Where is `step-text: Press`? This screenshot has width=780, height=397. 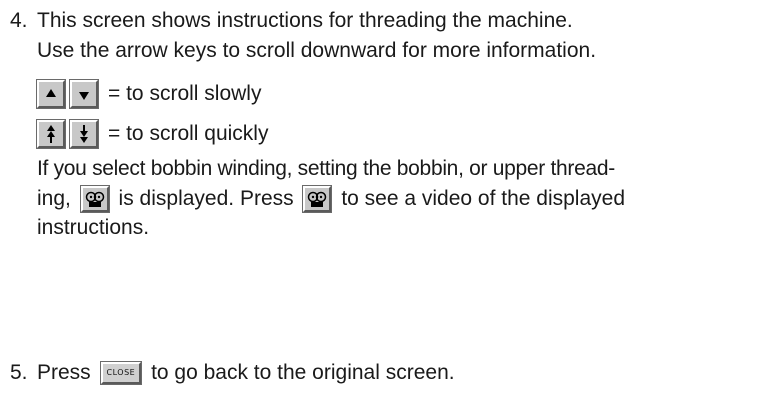 step-text: Press is located at coordinates (64, 372).